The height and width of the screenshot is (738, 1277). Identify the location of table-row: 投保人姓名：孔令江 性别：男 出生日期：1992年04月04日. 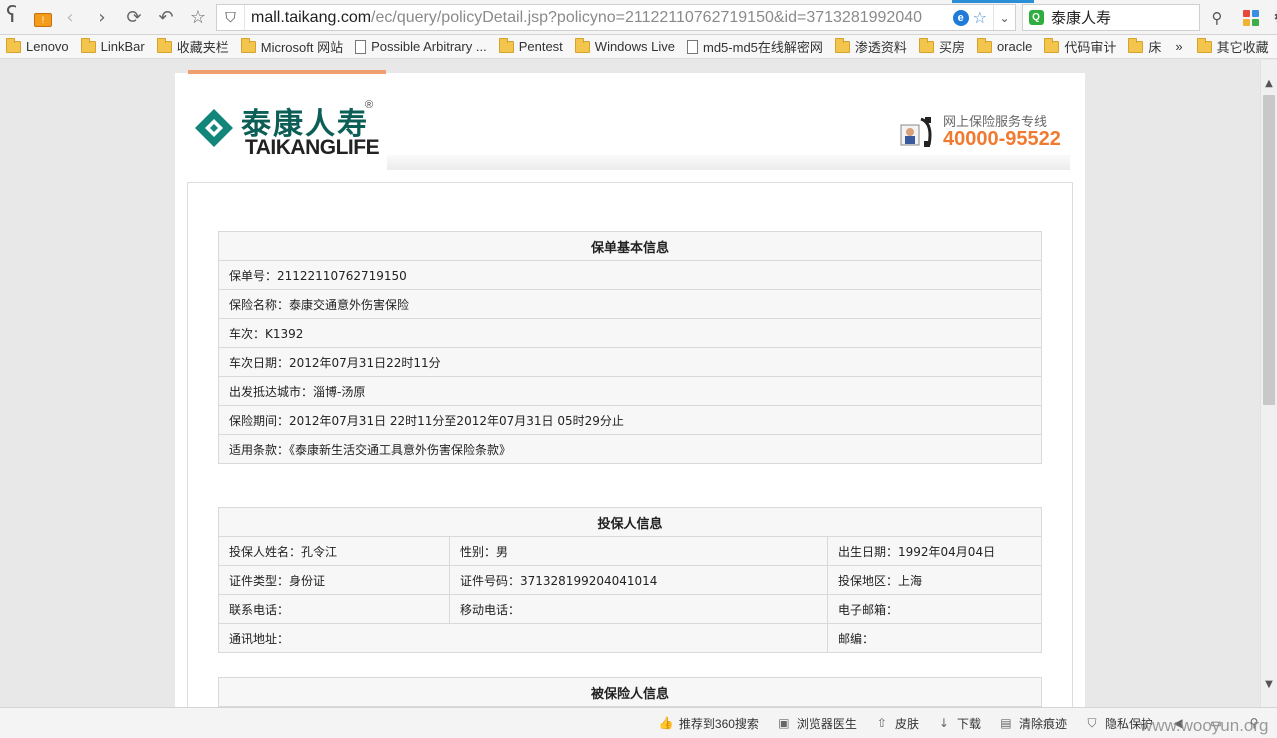
(630, 551).